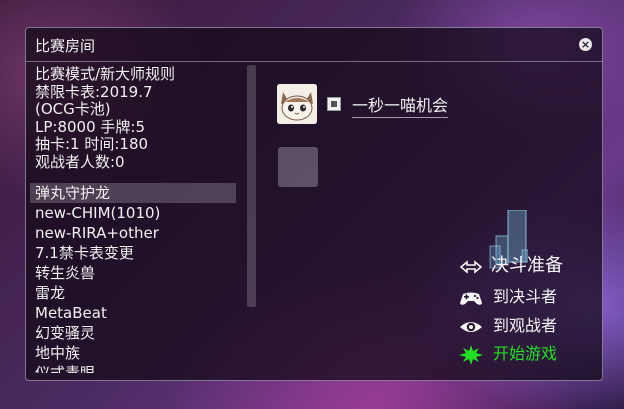 This screenshot has height=409, width=624. I want to click on deck-item: 弹丸守护龙, so click(133, 193).